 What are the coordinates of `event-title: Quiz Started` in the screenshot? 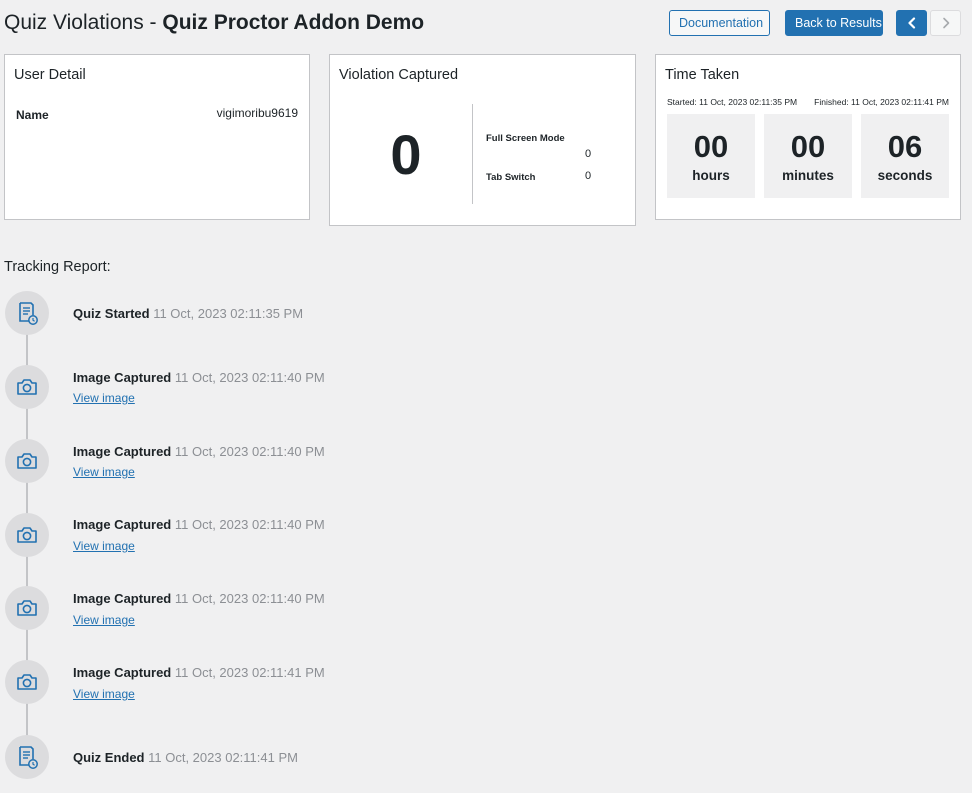 It's located at (111, 313).